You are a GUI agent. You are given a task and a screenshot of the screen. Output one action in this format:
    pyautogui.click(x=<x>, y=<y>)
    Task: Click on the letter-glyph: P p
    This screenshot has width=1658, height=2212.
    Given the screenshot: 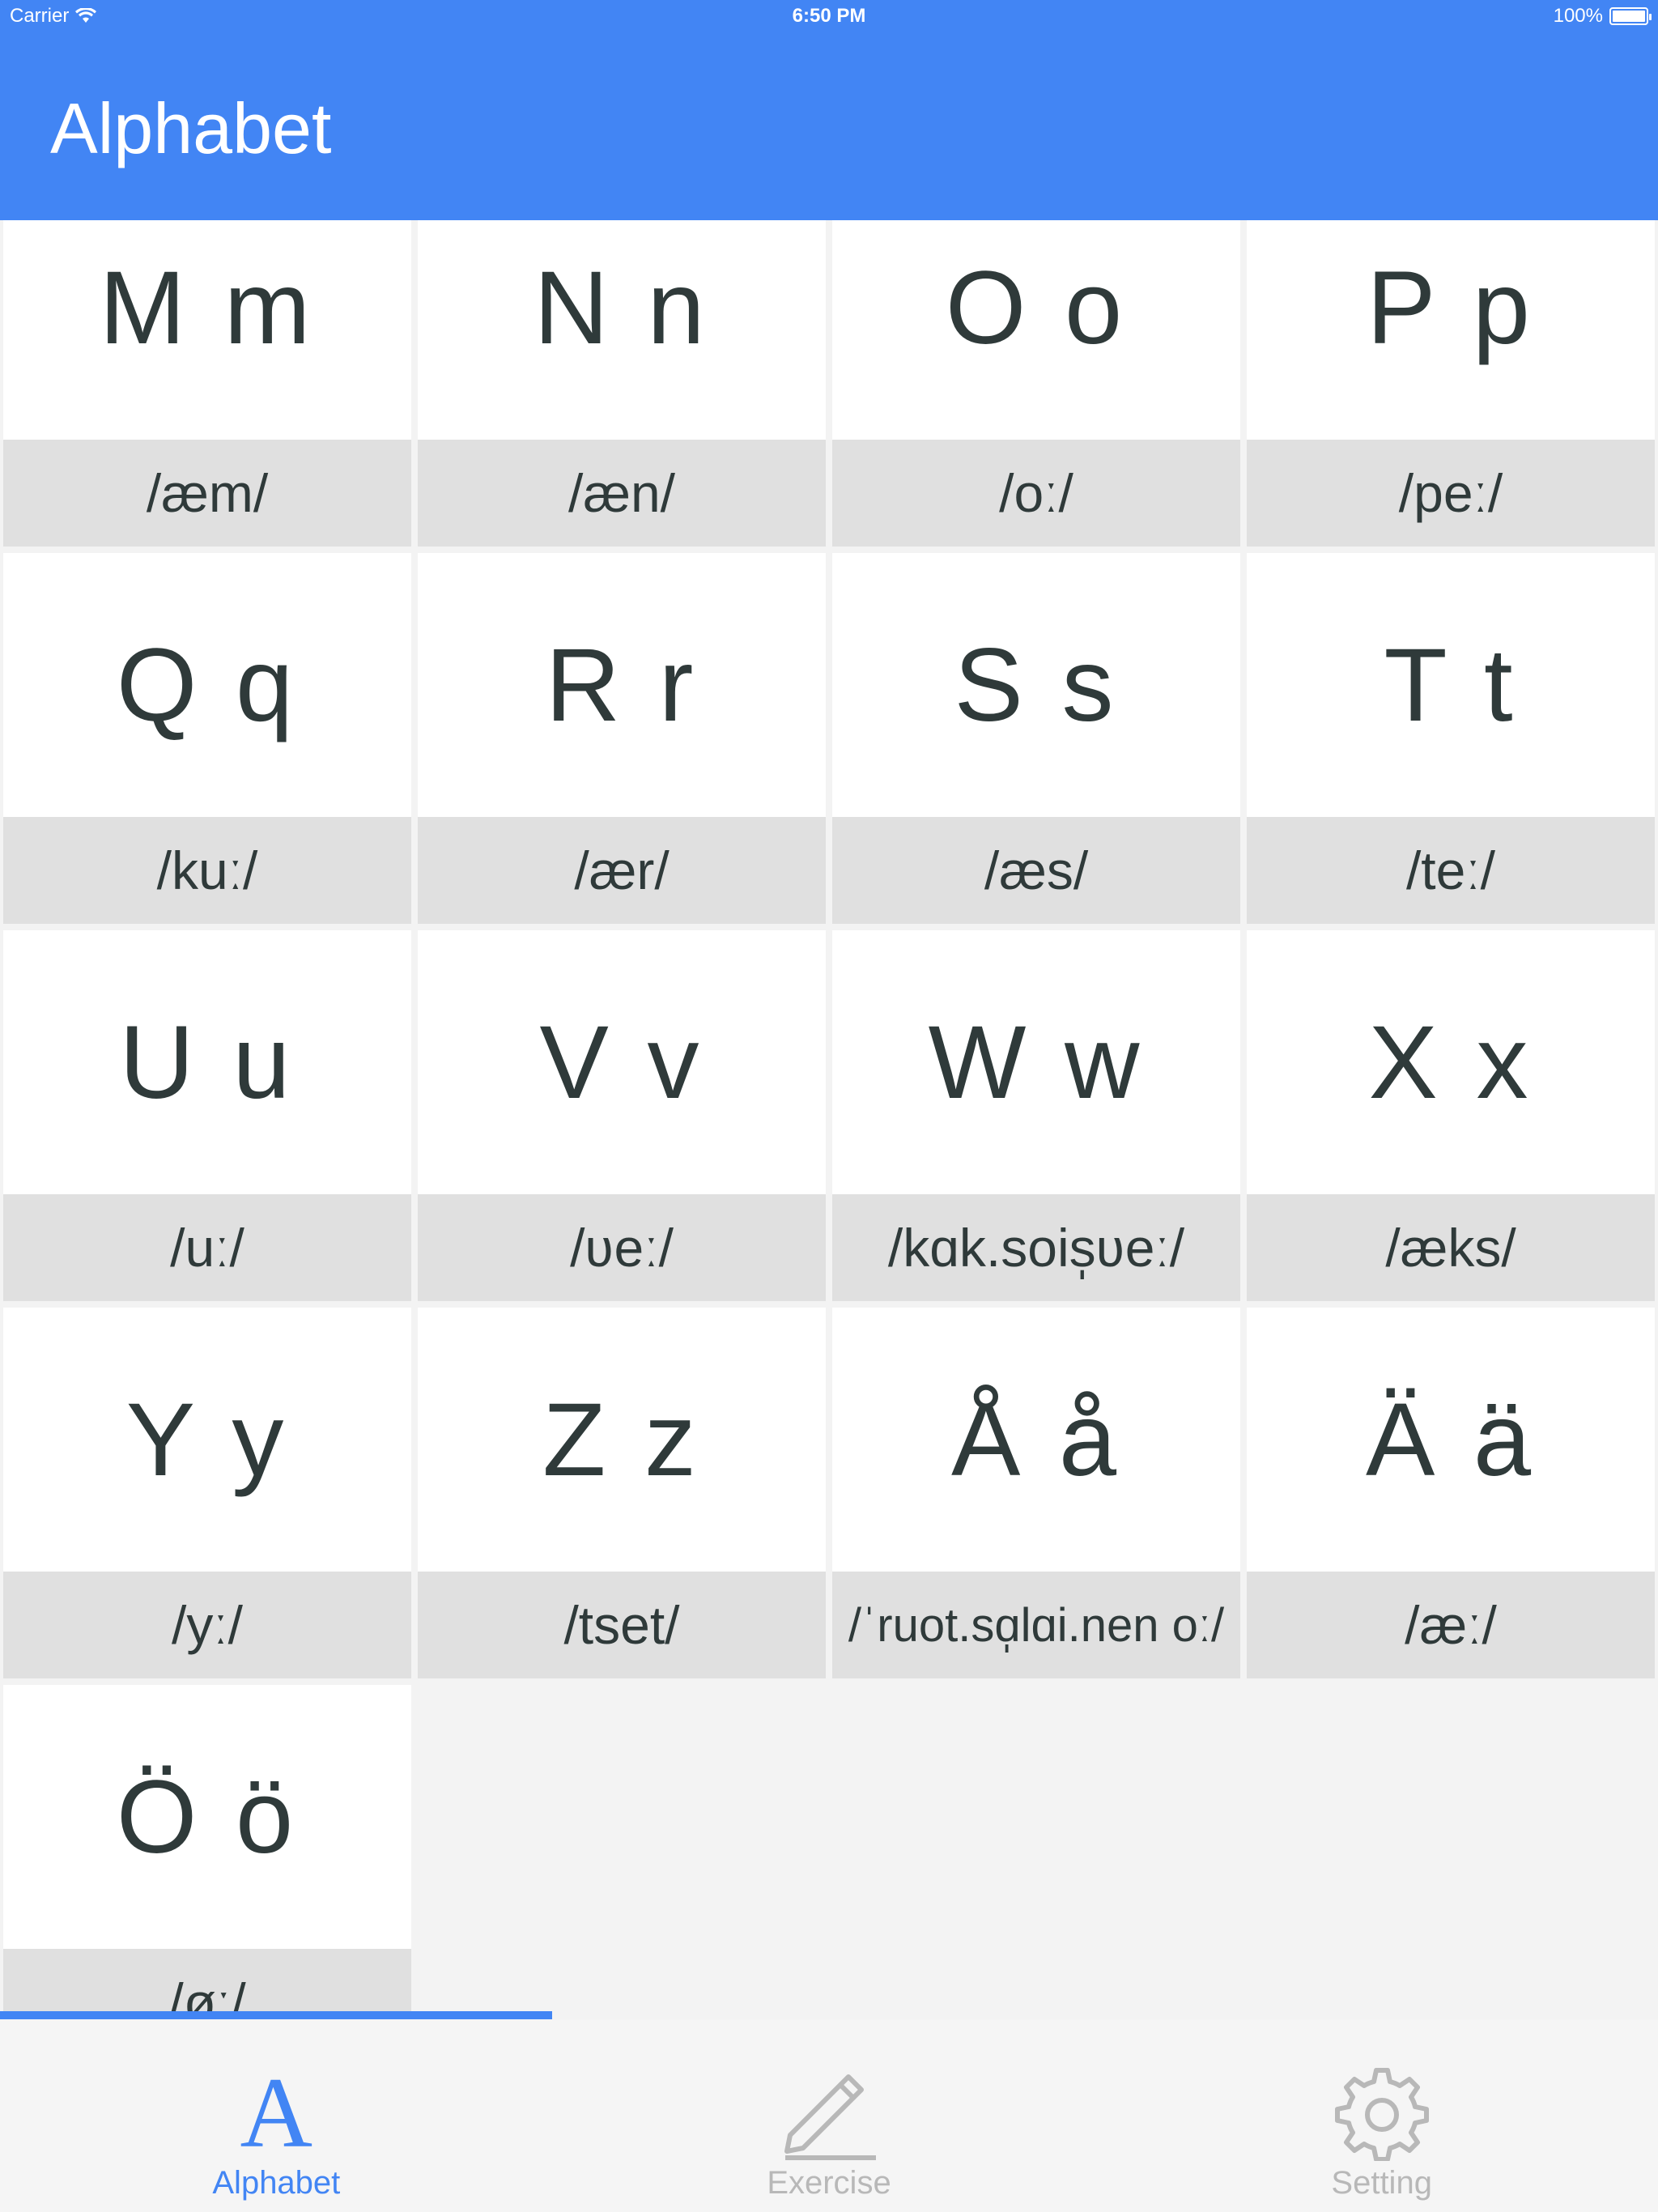 What is the action you would take?
    pyautogui.click(x=1451, y=330)
    